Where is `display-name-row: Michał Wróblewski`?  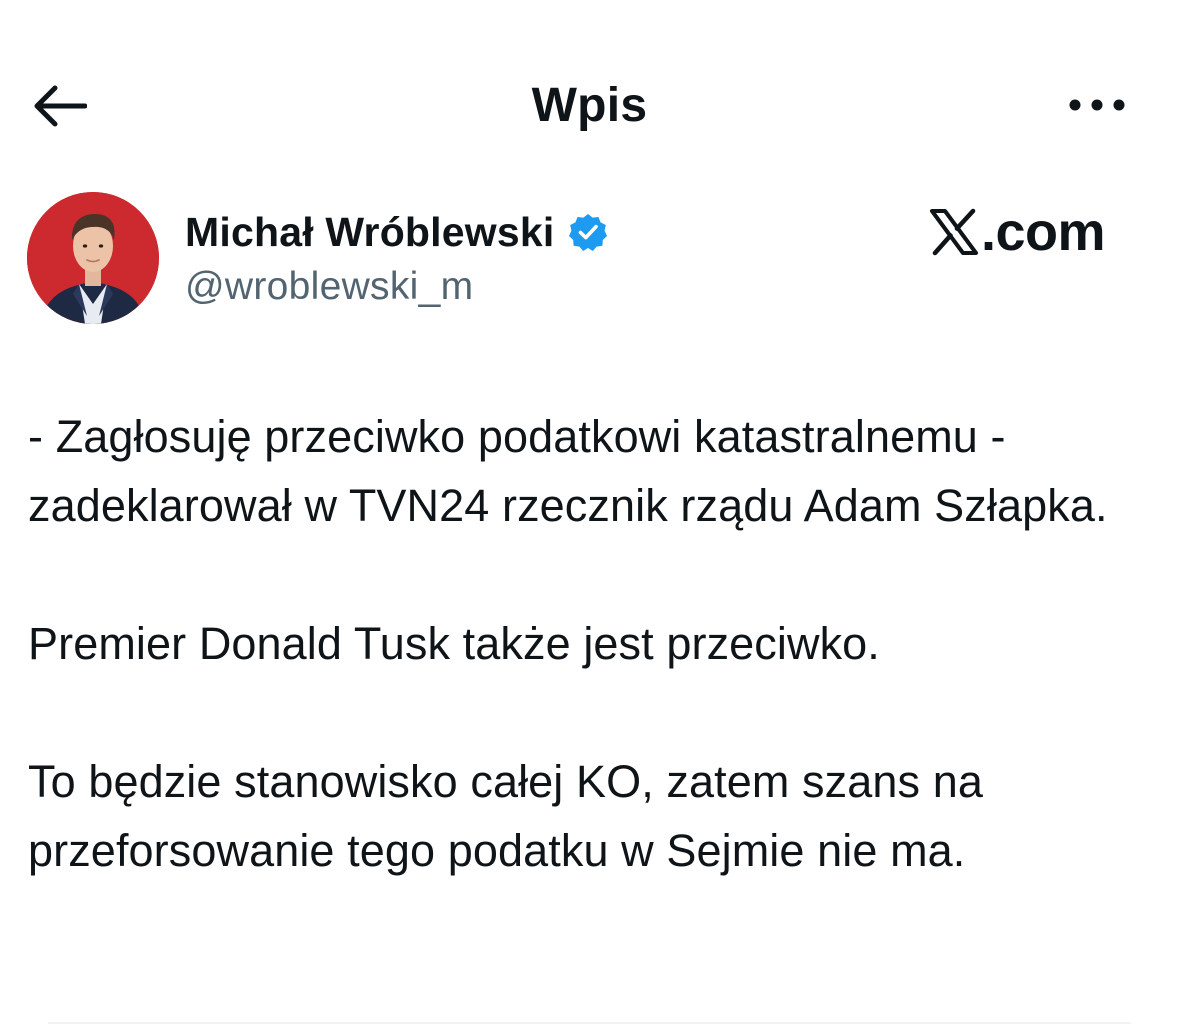
display-name-row: Michał Wróblewski is located at coordinates (396, 232).